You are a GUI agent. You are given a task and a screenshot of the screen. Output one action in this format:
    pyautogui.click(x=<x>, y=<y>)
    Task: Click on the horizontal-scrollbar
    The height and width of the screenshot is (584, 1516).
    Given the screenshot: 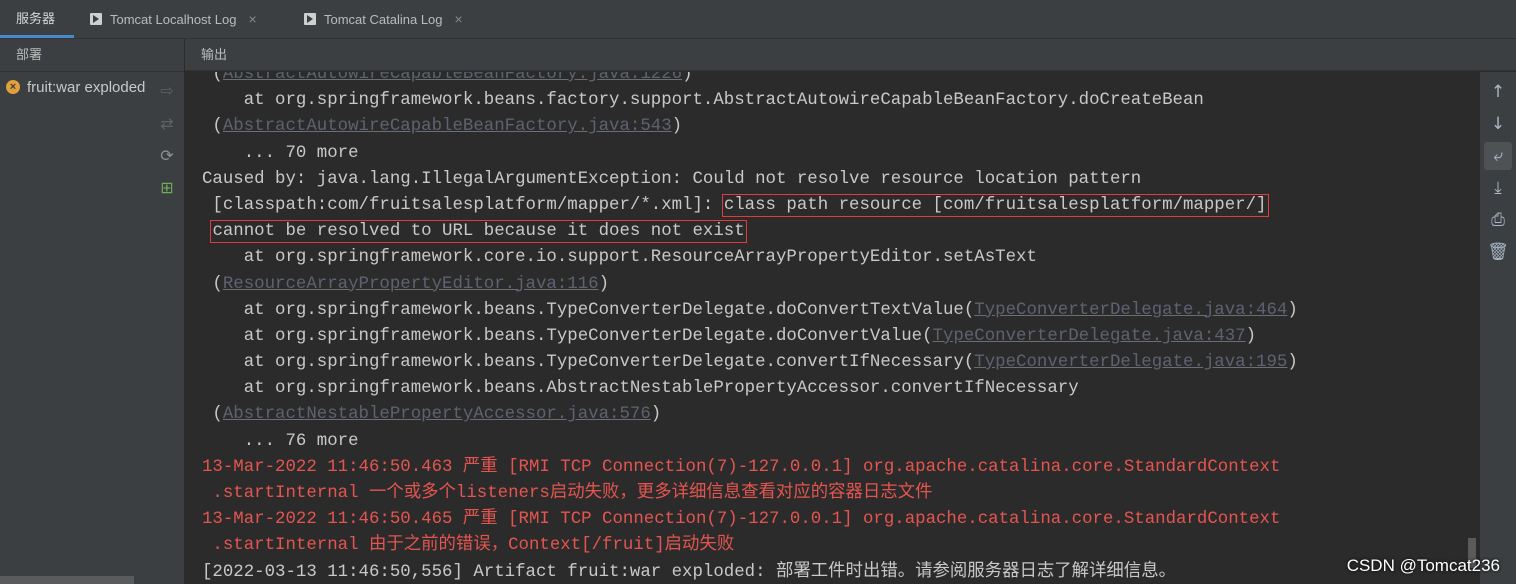 What is the action you would take?
    pyautogui.click(x=67, y=580)
    